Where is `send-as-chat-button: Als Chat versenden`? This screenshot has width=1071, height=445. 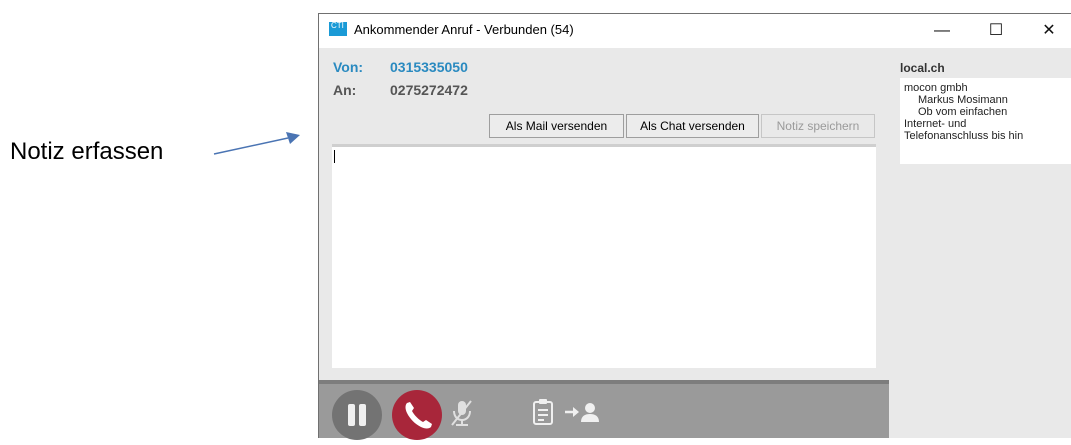 send-as-chat-button: Als Chat versenden is located at coordinates (692, 126).